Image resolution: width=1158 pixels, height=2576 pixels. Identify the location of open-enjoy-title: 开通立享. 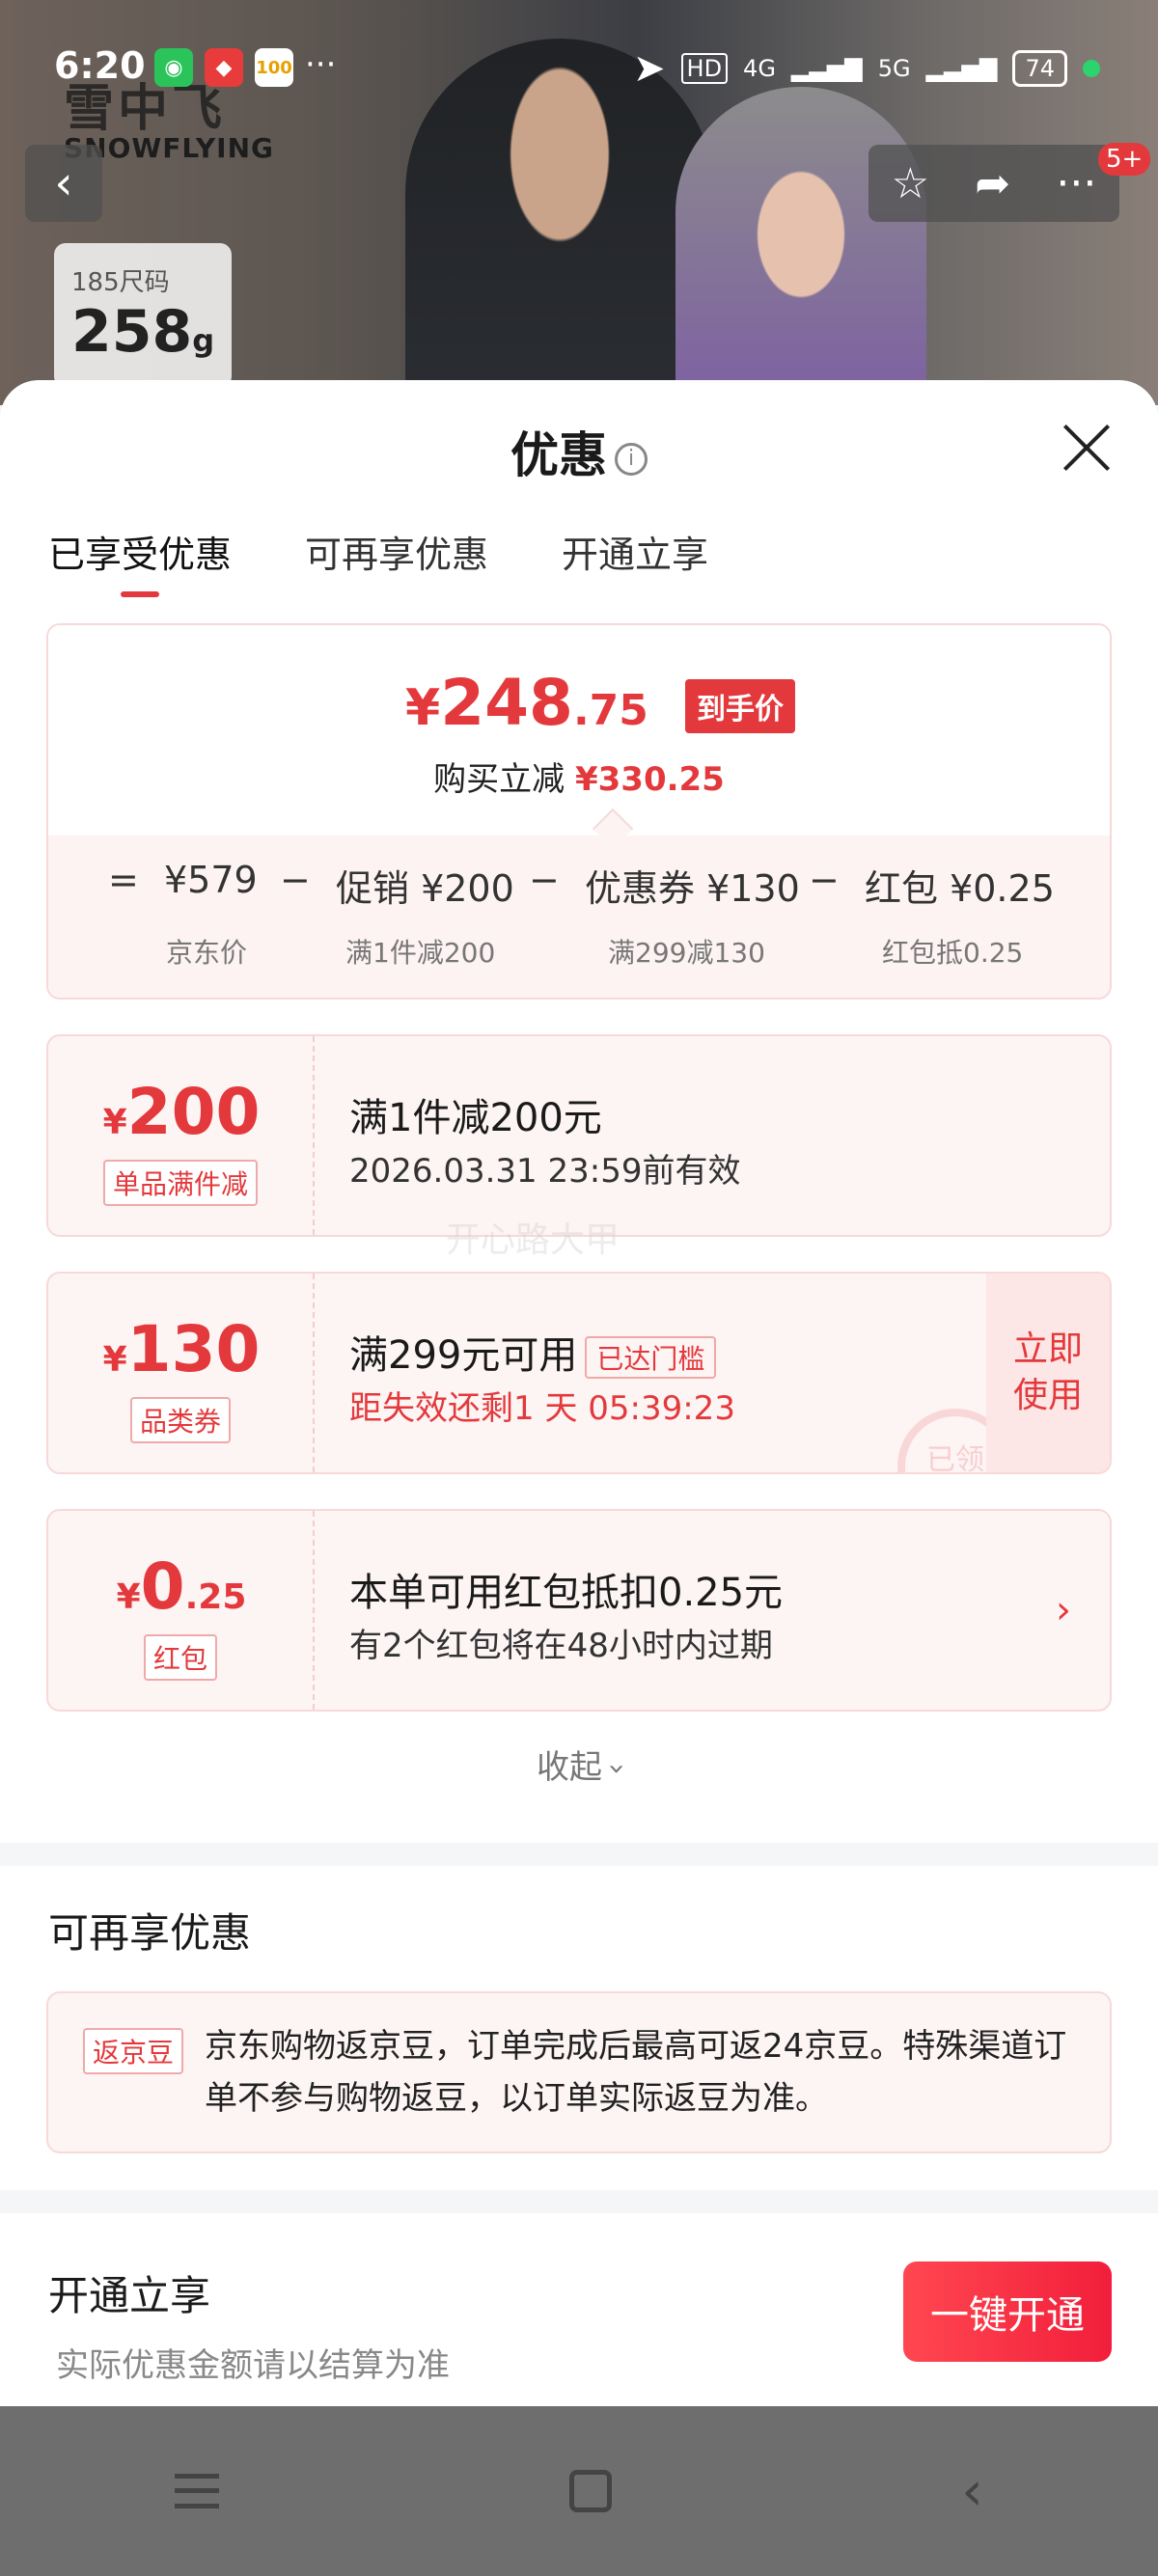
(129, 2295).